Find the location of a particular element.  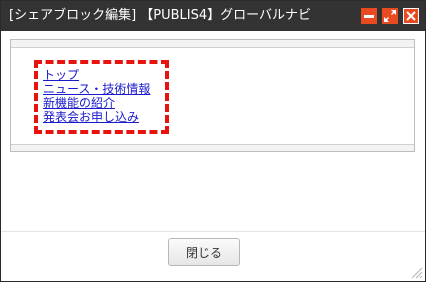

maximize-icon is located at coordinates (390, 16).